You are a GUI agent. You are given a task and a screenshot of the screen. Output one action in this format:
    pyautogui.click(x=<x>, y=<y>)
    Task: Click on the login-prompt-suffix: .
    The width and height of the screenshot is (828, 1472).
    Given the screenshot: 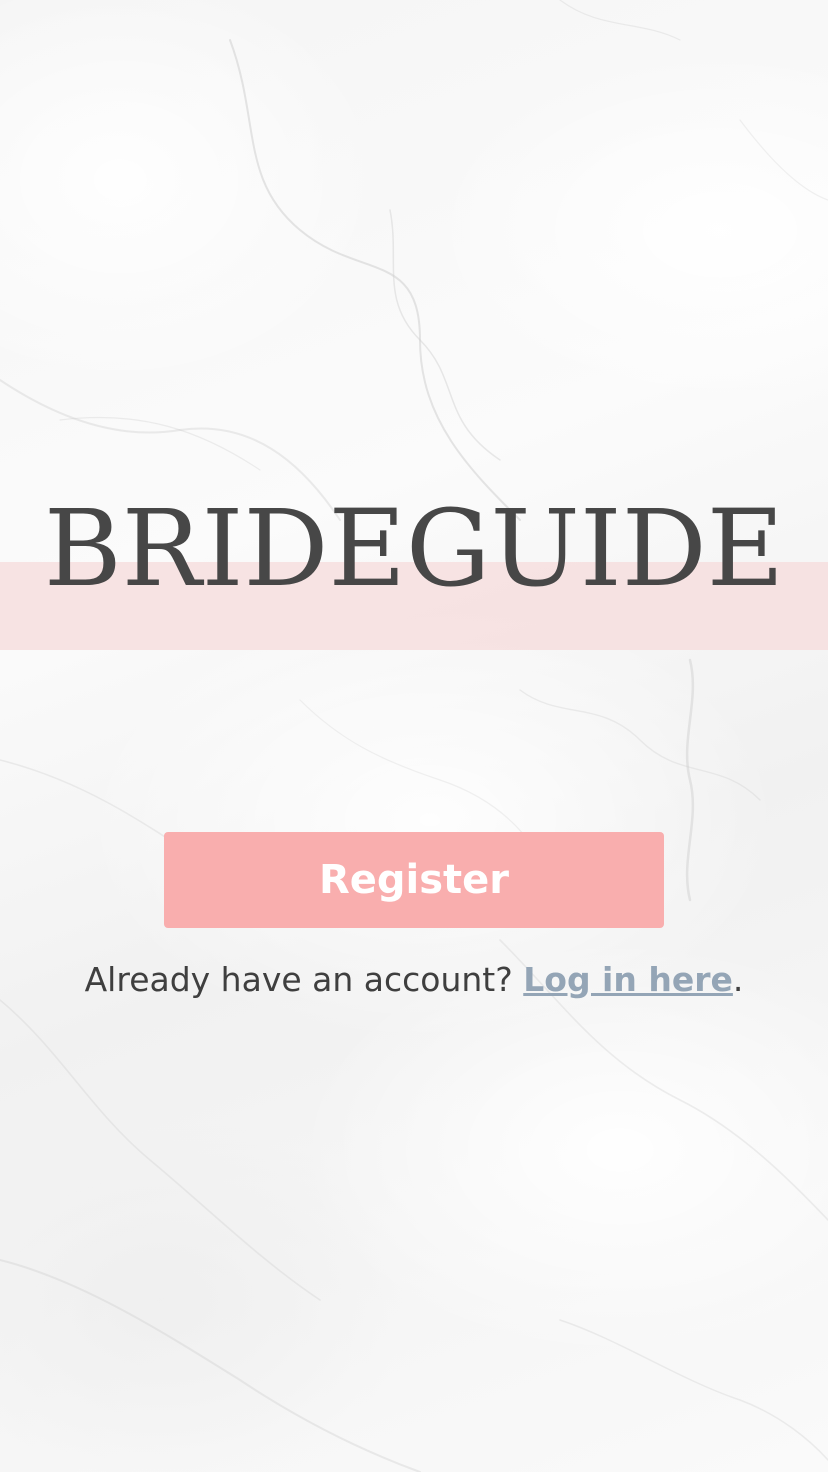 What is the action you would take?
    pyautogui.click(x=738, y=979)
    